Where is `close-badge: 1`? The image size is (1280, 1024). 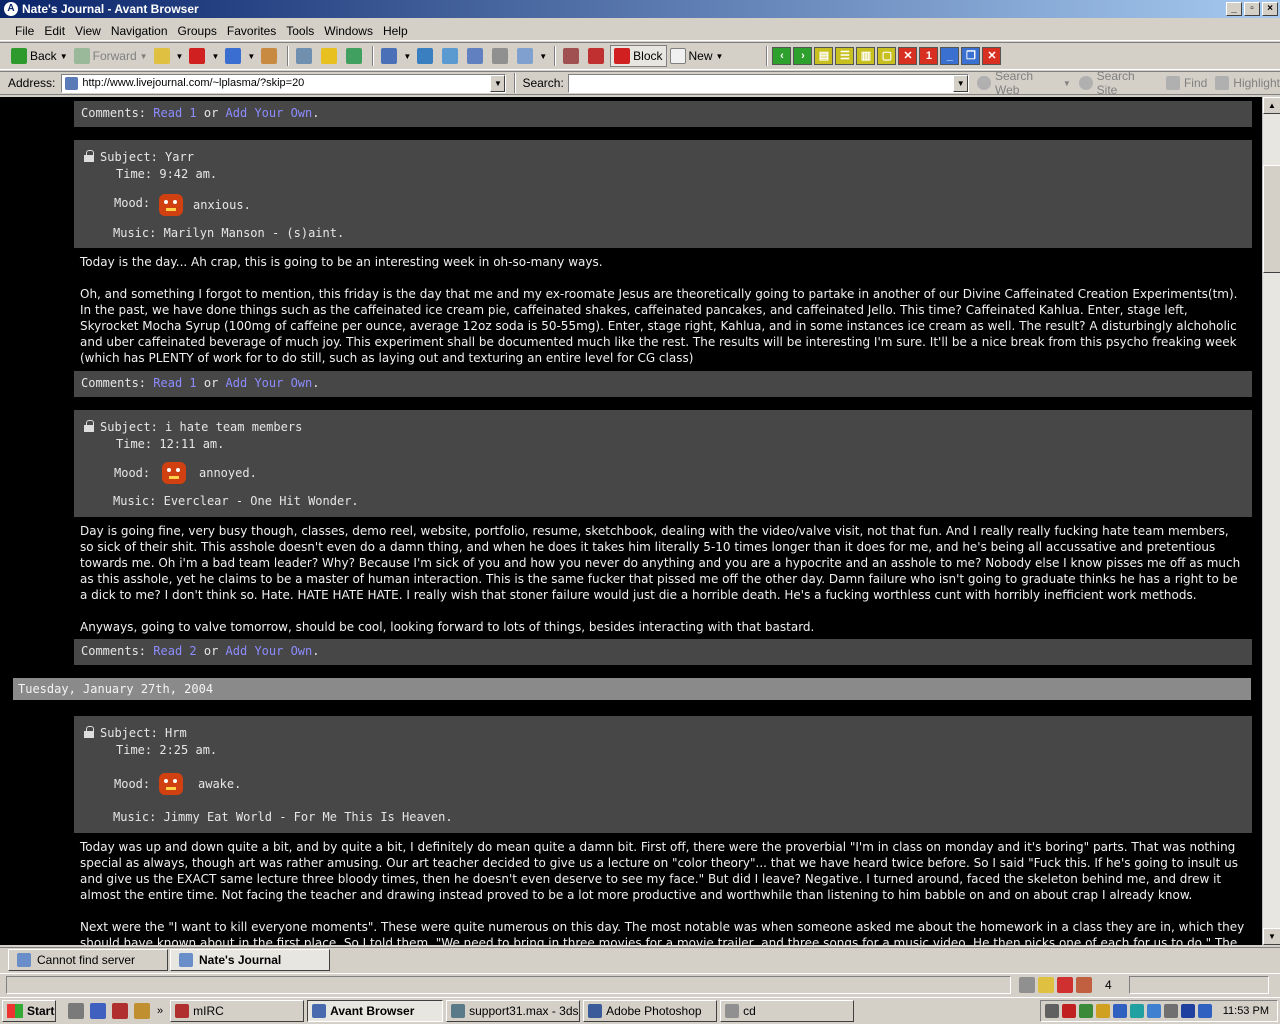
close-badge: 1 is located at coordinates (929, 56).